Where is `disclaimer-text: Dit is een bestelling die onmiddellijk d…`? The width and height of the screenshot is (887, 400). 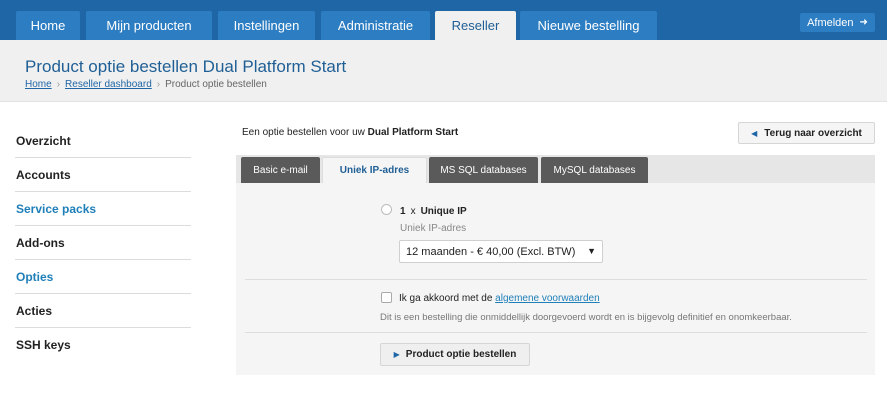
disclaimer-text: Dit is een bestelling die onmiddellijk d… is located at coordinates (586, 317).